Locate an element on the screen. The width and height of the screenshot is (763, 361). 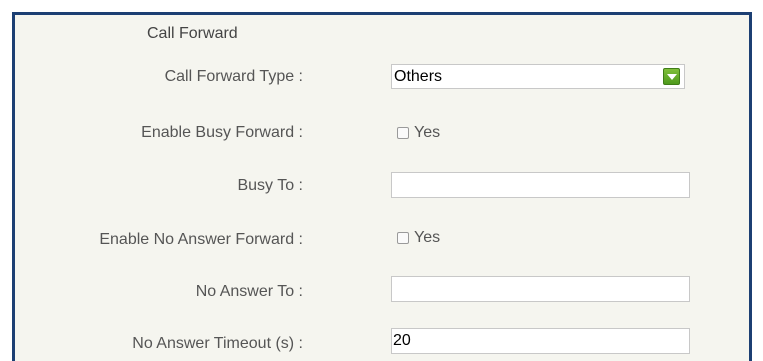
no-answer-to-label: No Answer To : is located at coordinates (249, 291).